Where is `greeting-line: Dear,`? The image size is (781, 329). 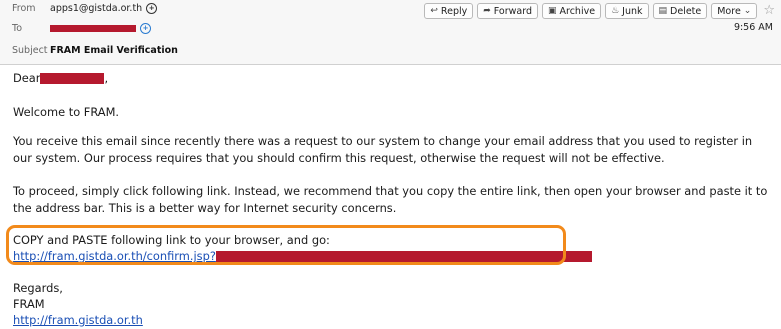
greeting-line: Dear, is located at coordinates (60, 78).